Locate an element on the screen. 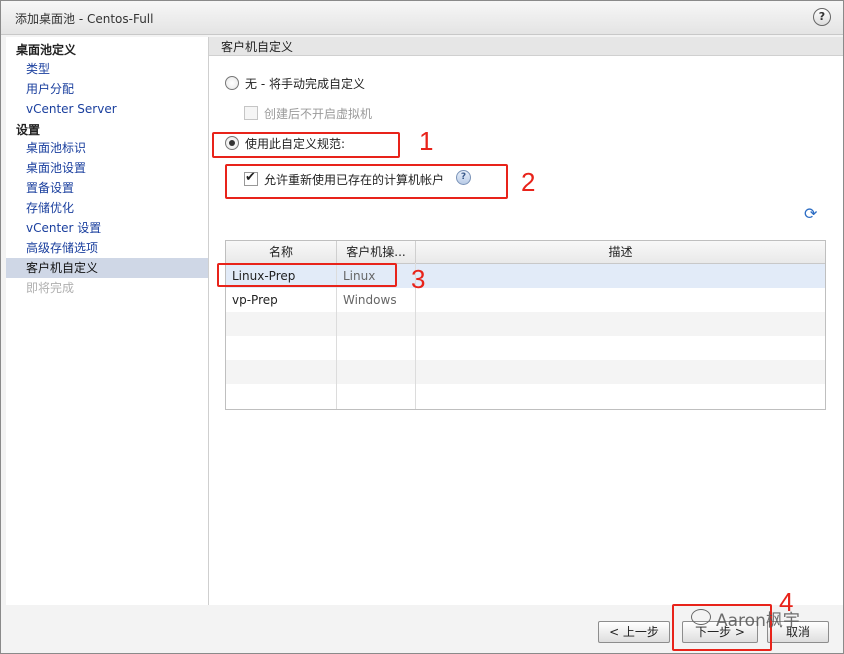 The height and width of the screenshot is (654, 844). title-bar: 添加桌面池 - Centos-Full ? is located at coordinates (422, 18).